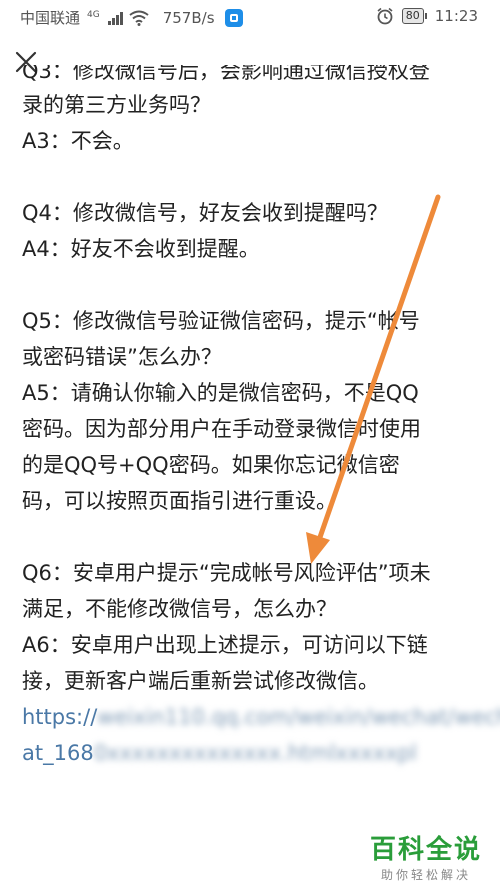 Image resolution: width=500 pixels, height=889 pixels. What do you see at coordinates (122, 357) in the screenshot?
I see `question-q5-line2: 或密码错误”怎么办？` at bounding box center [122, 357].